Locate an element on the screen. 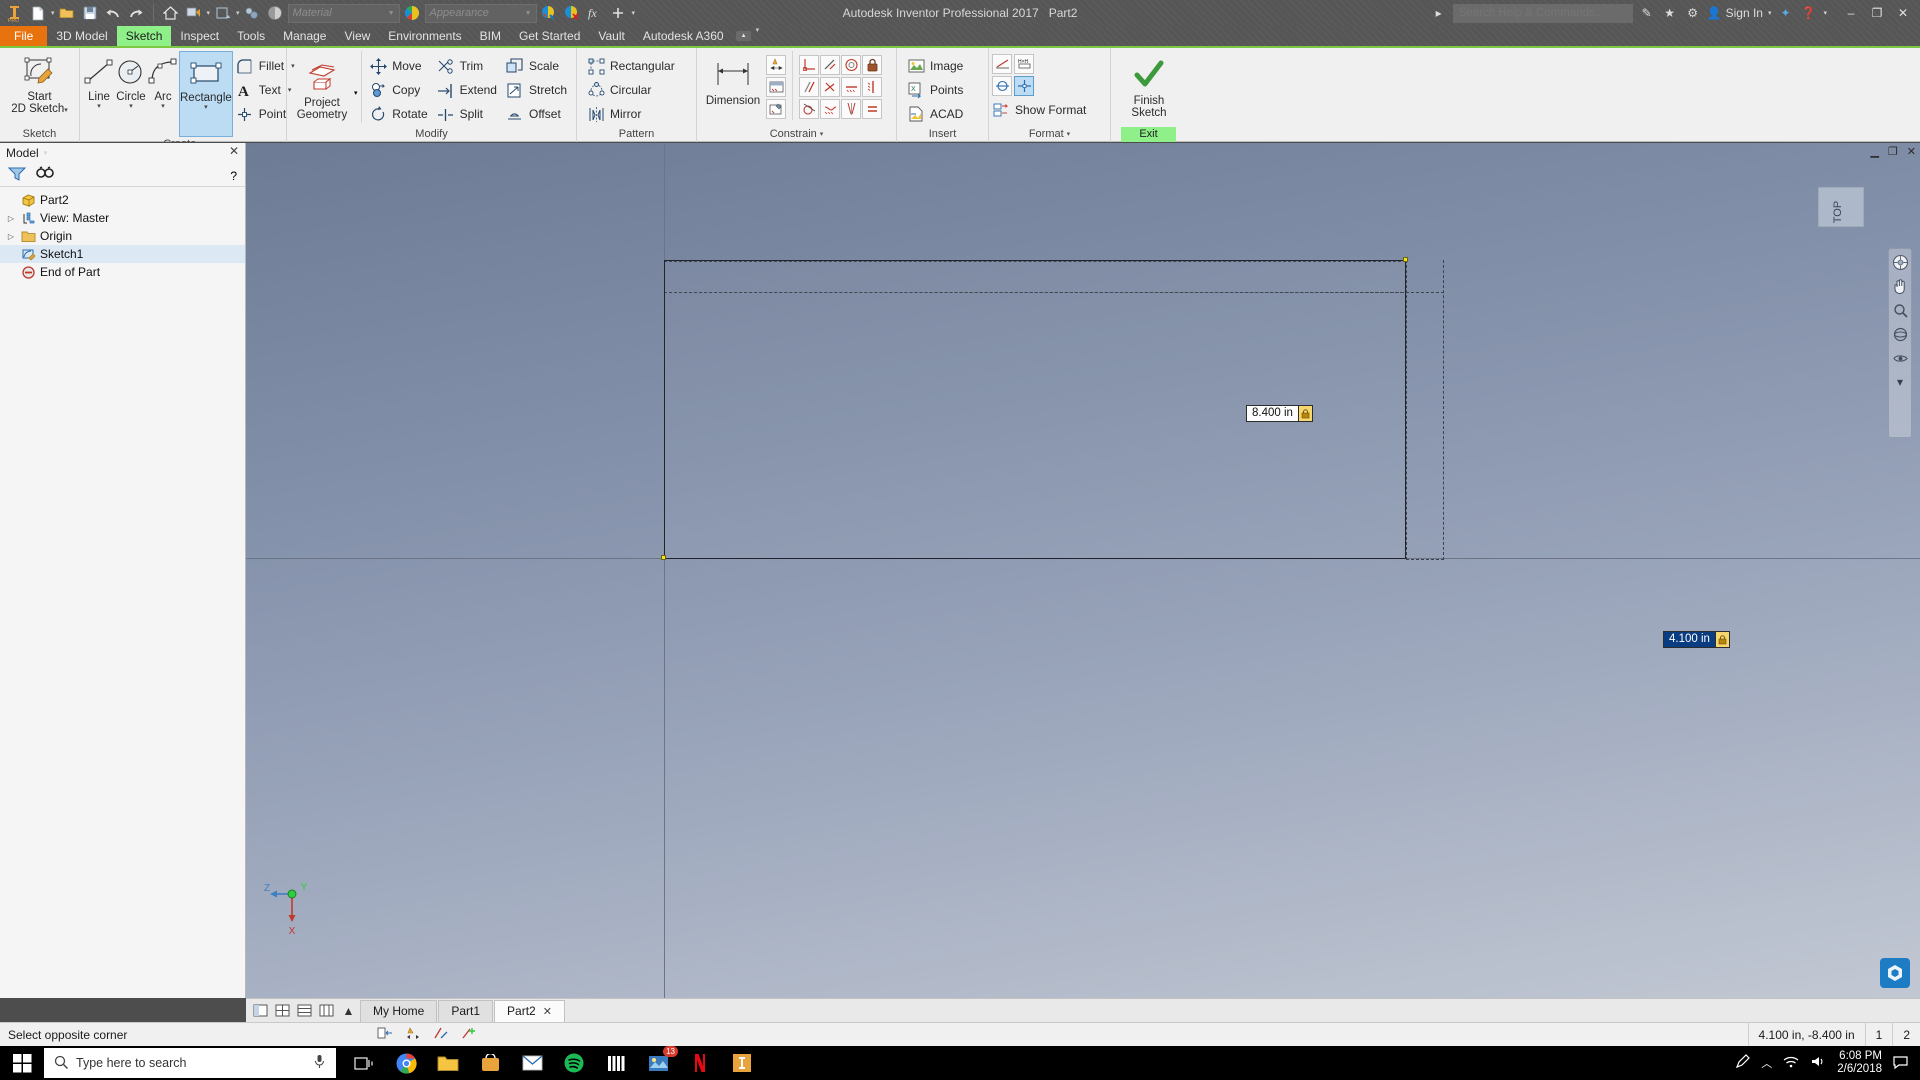 The width and height of the screenshot is (1920, 1080). search-input is located at coordinates (1542, 13).